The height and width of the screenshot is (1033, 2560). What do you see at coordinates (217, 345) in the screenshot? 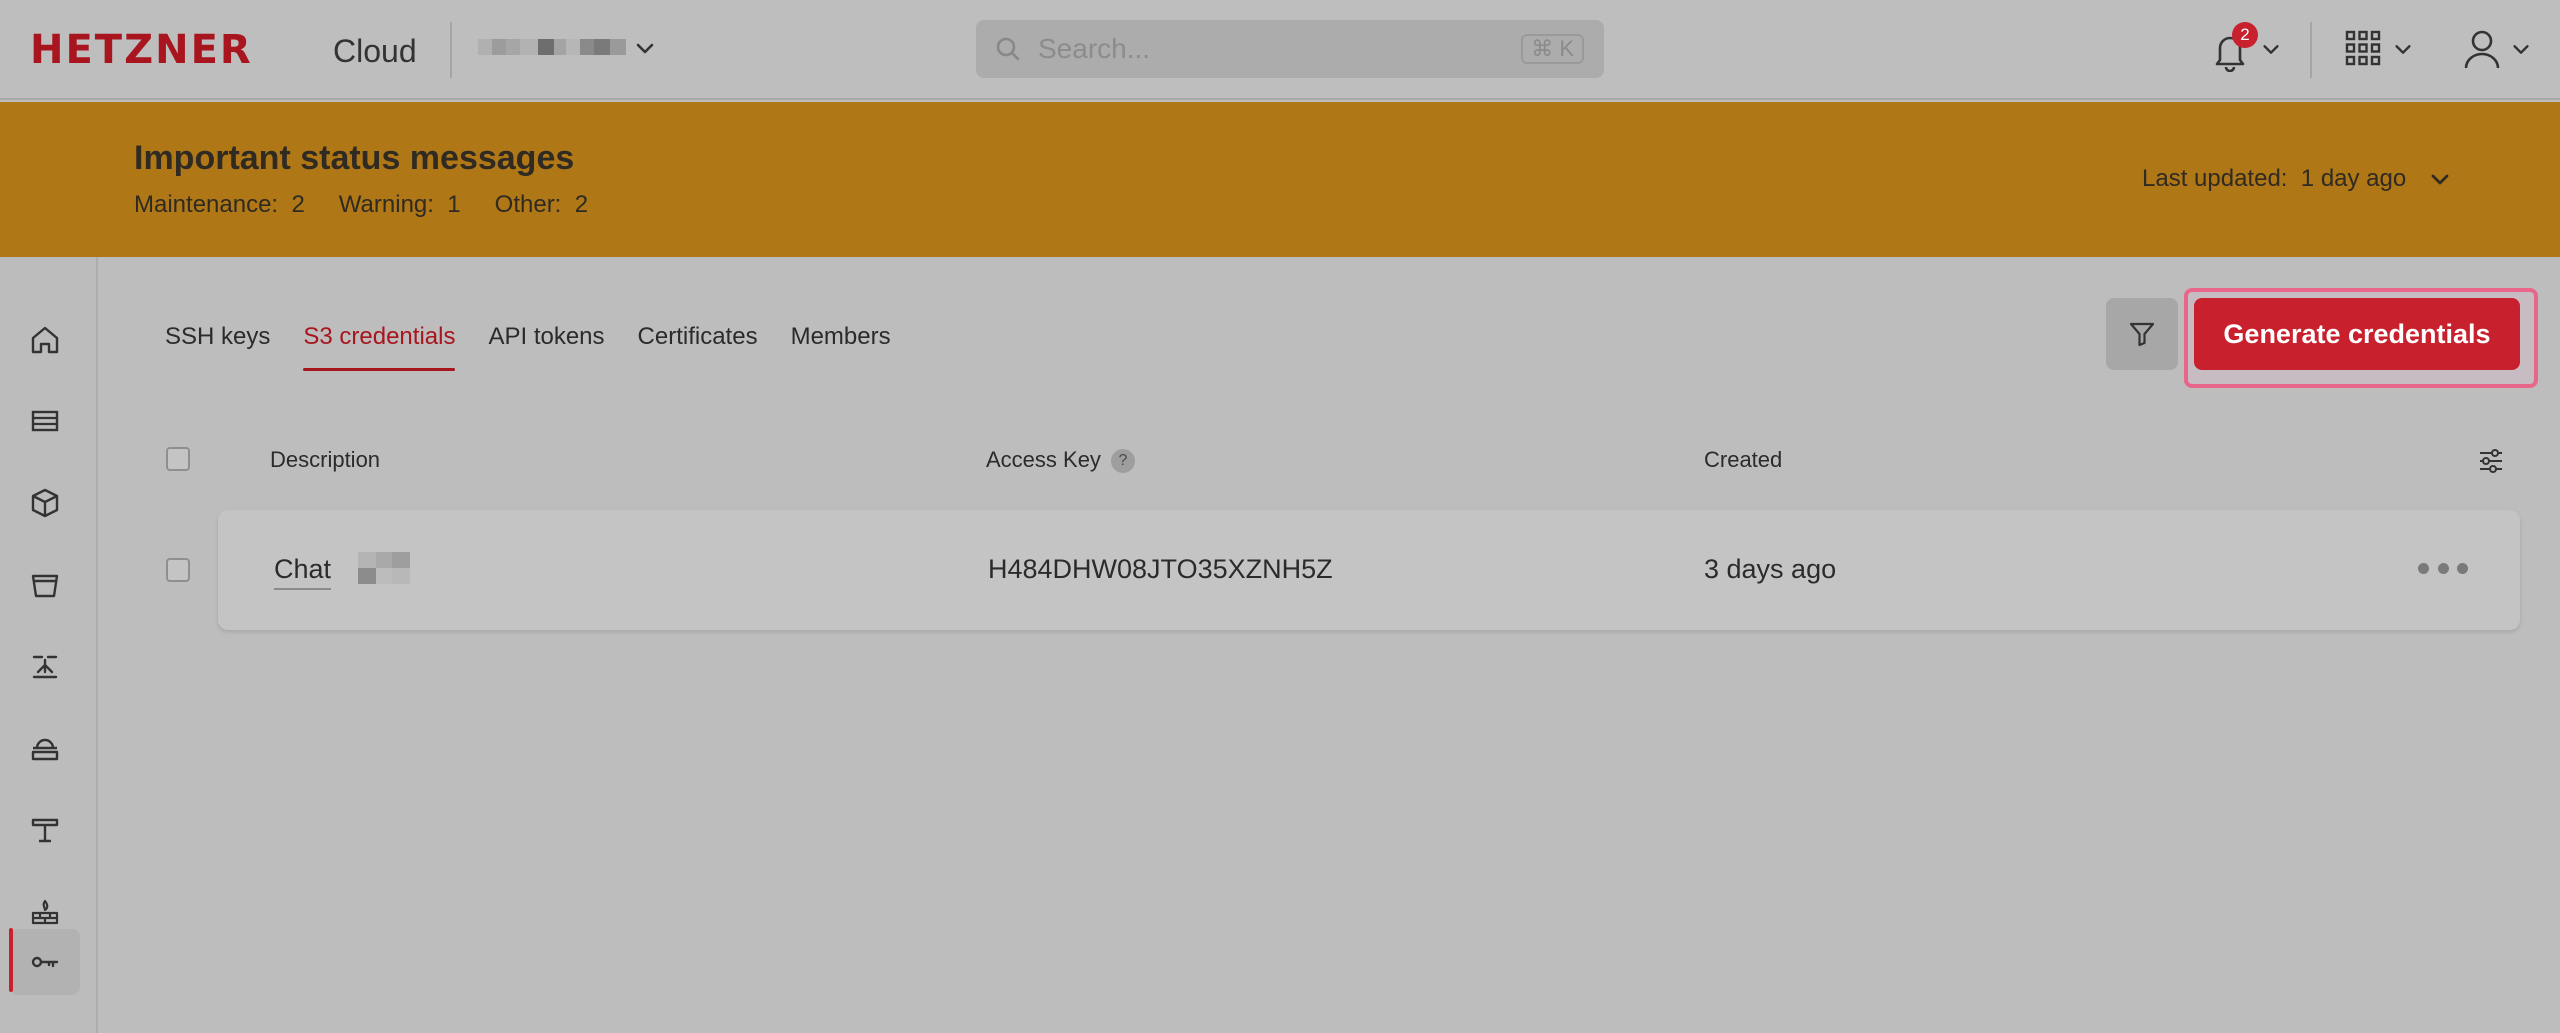
I see `tab-ssh-keys: SSH keys` at bounding box center [217, 345].